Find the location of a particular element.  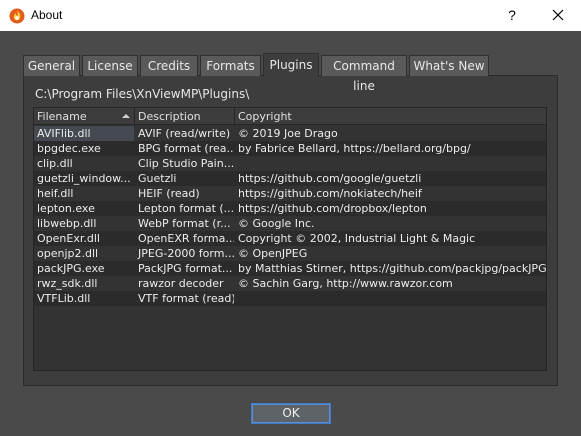

cell-filename: bpgdec.exe is located at coordinates (69, 148).